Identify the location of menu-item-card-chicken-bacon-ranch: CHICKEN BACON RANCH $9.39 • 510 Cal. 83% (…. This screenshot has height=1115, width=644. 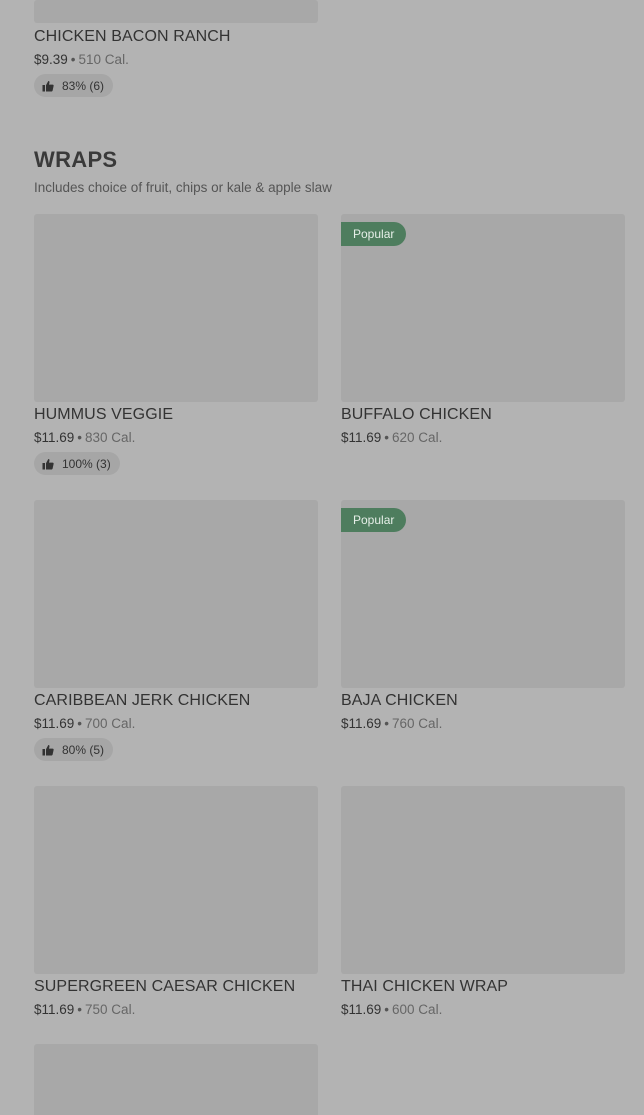
(176, 50).